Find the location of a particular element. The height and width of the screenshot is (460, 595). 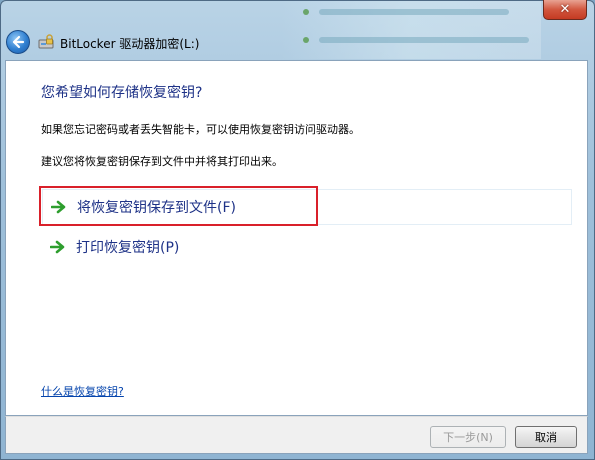

back-button is located at coordinates (18, 42).